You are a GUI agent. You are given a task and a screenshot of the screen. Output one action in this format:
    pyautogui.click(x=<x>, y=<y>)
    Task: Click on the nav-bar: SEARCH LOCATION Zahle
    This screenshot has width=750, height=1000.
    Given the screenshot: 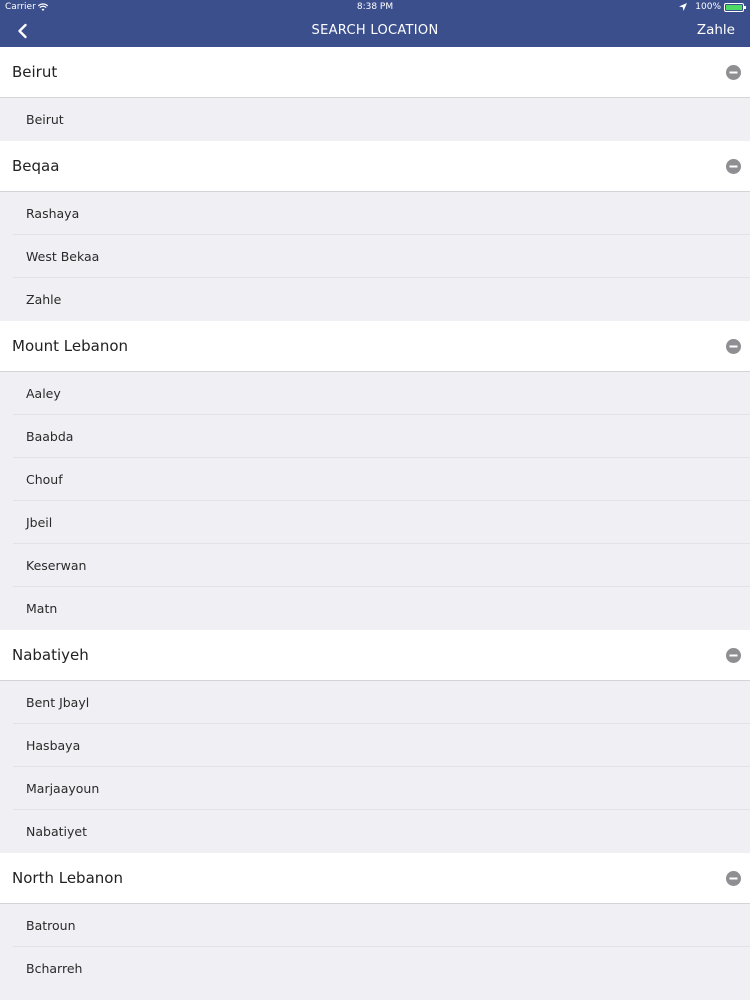 What is the action you would take?
    pyautogui.click(x=375, y=30)
    